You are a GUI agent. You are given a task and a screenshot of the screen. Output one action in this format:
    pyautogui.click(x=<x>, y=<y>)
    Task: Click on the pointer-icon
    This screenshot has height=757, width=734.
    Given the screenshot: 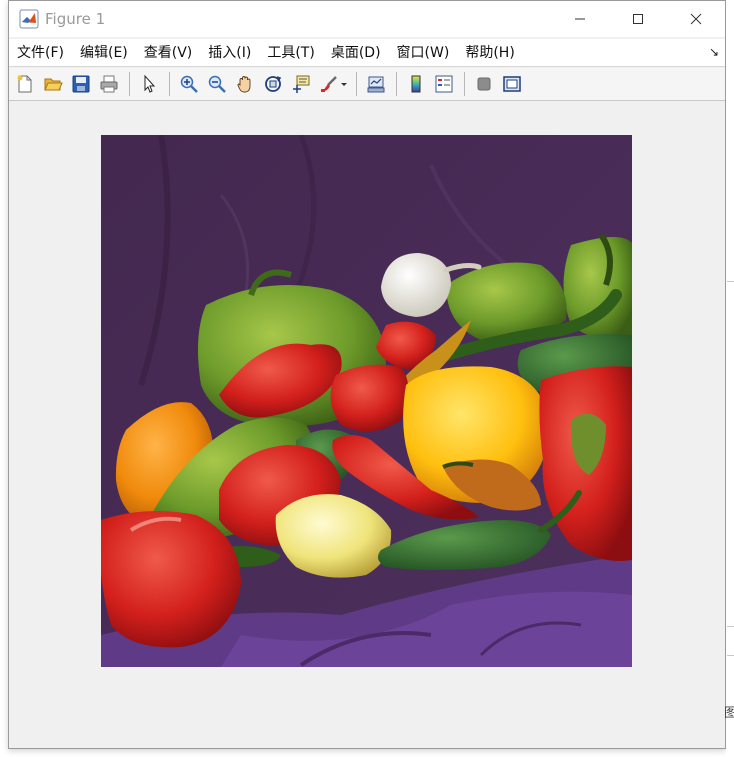 What is the action you would take?
    pyautogui.click(x=149, y=83)
    